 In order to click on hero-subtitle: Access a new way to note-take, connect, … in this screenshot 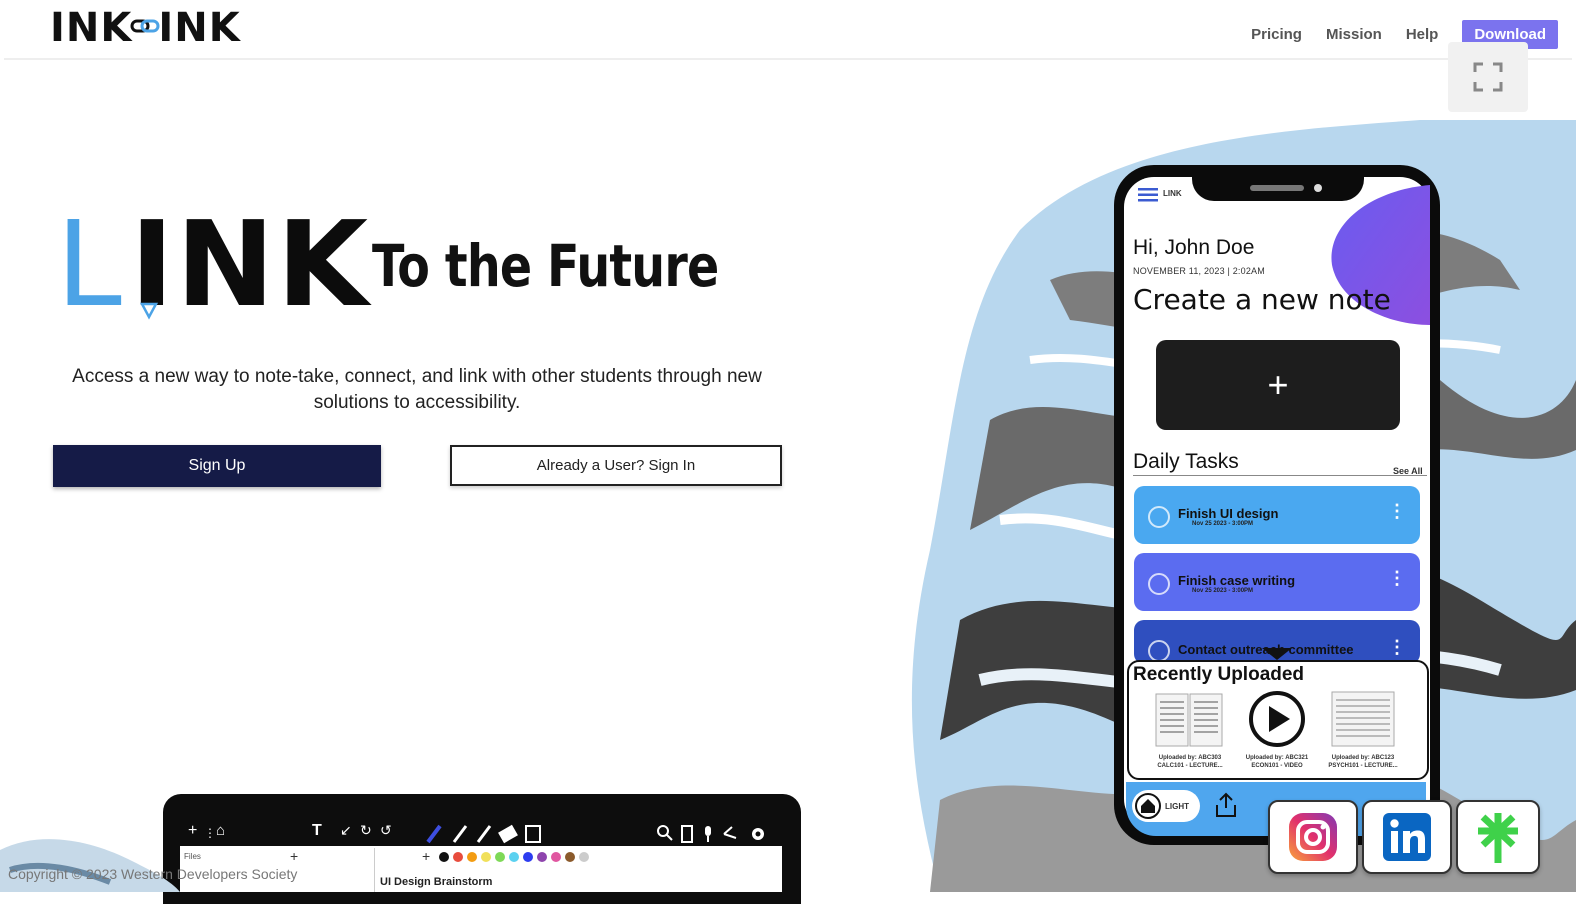, I will do `click(417, 389)`.